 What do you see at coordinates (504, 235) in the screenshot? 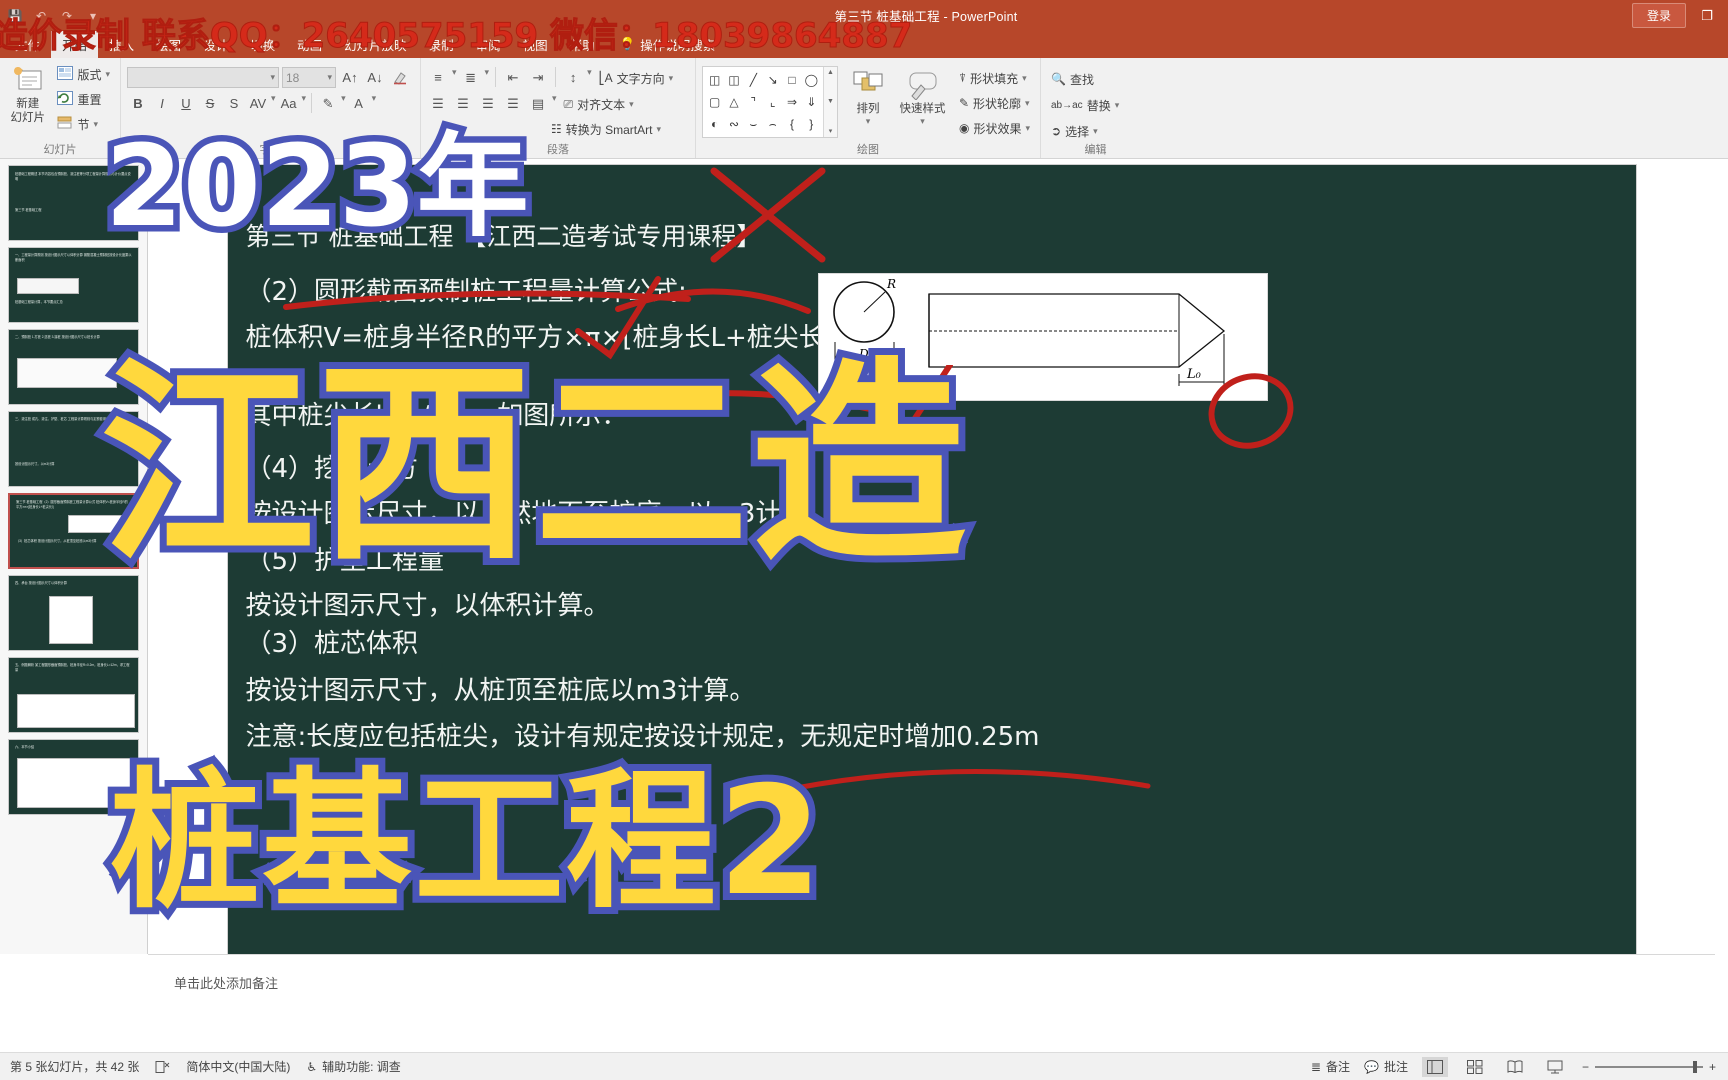
I see `slide-line-0: 第三节 桩基础工程 【江西二造考试专用课程】` at bounding box center [504, 235].